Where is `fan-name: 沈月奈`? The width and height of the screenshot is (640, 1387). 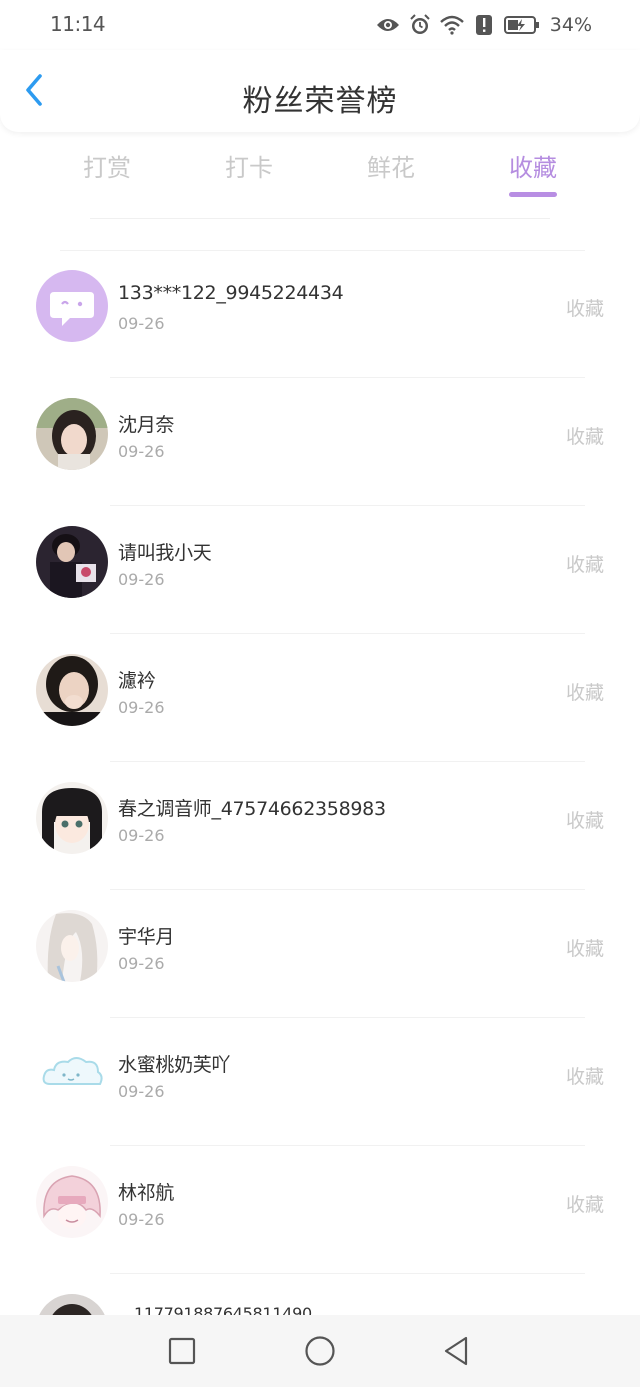 fan-name: 沈月奈 is located at coordinates (146, 425).